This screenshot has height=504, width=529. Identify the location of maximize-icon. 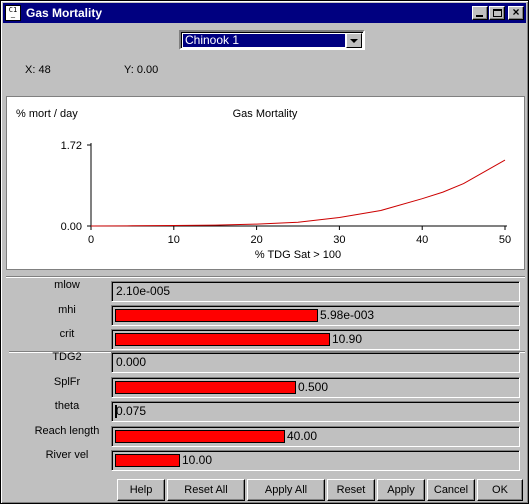
(497, 13).